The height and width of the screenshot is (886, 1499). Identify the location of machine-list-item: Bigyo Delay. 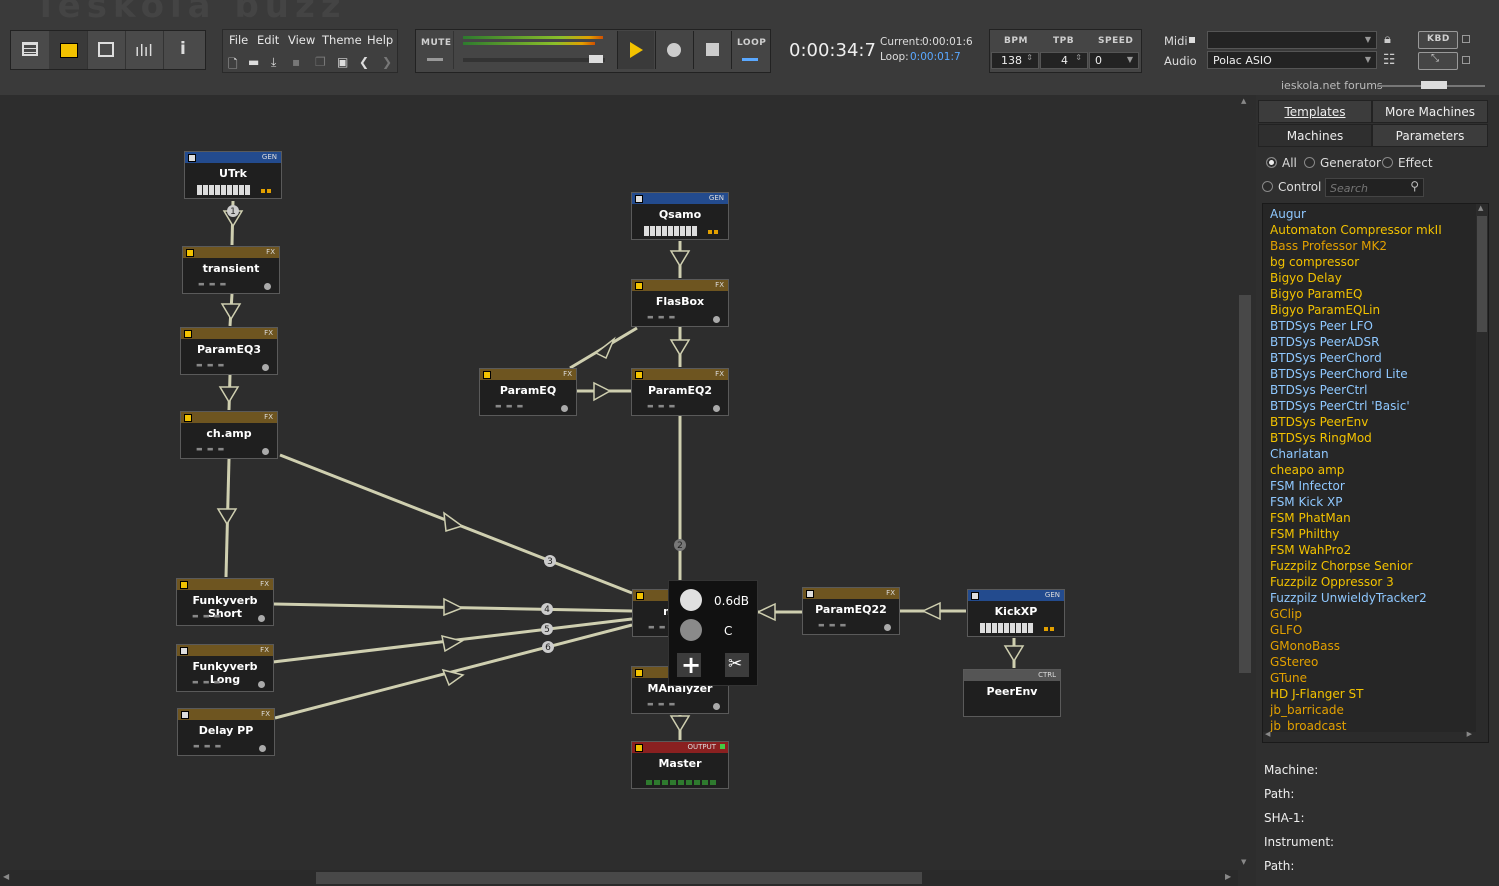
(1375, 278).